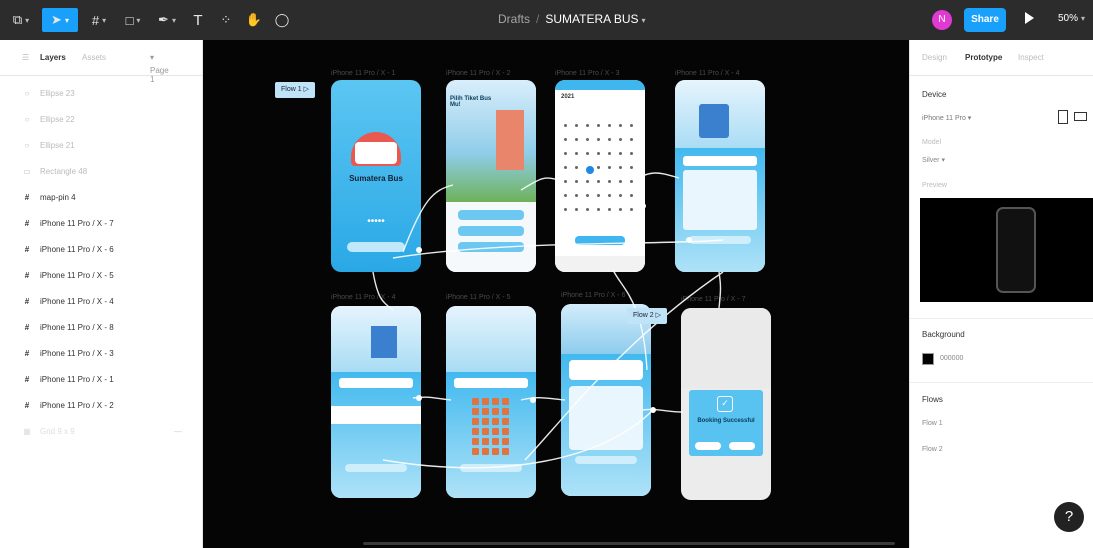 This screenshot has height=548, width=1093. I want to click on share-button: Share, so click(985, 20).